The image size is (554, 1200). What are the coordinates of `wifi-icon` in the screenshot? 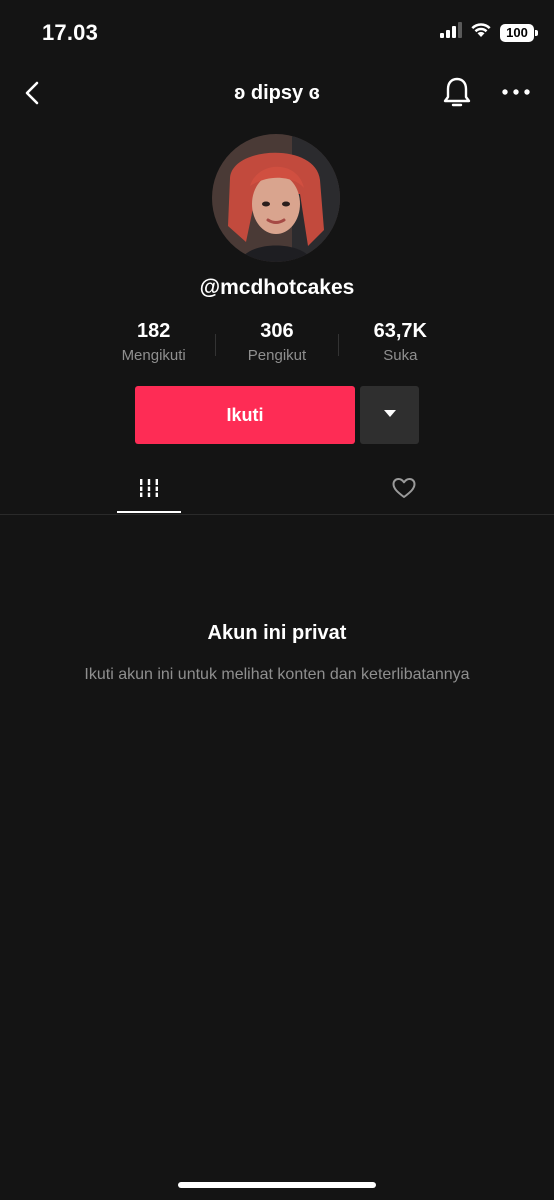 It's located at (481, 32).